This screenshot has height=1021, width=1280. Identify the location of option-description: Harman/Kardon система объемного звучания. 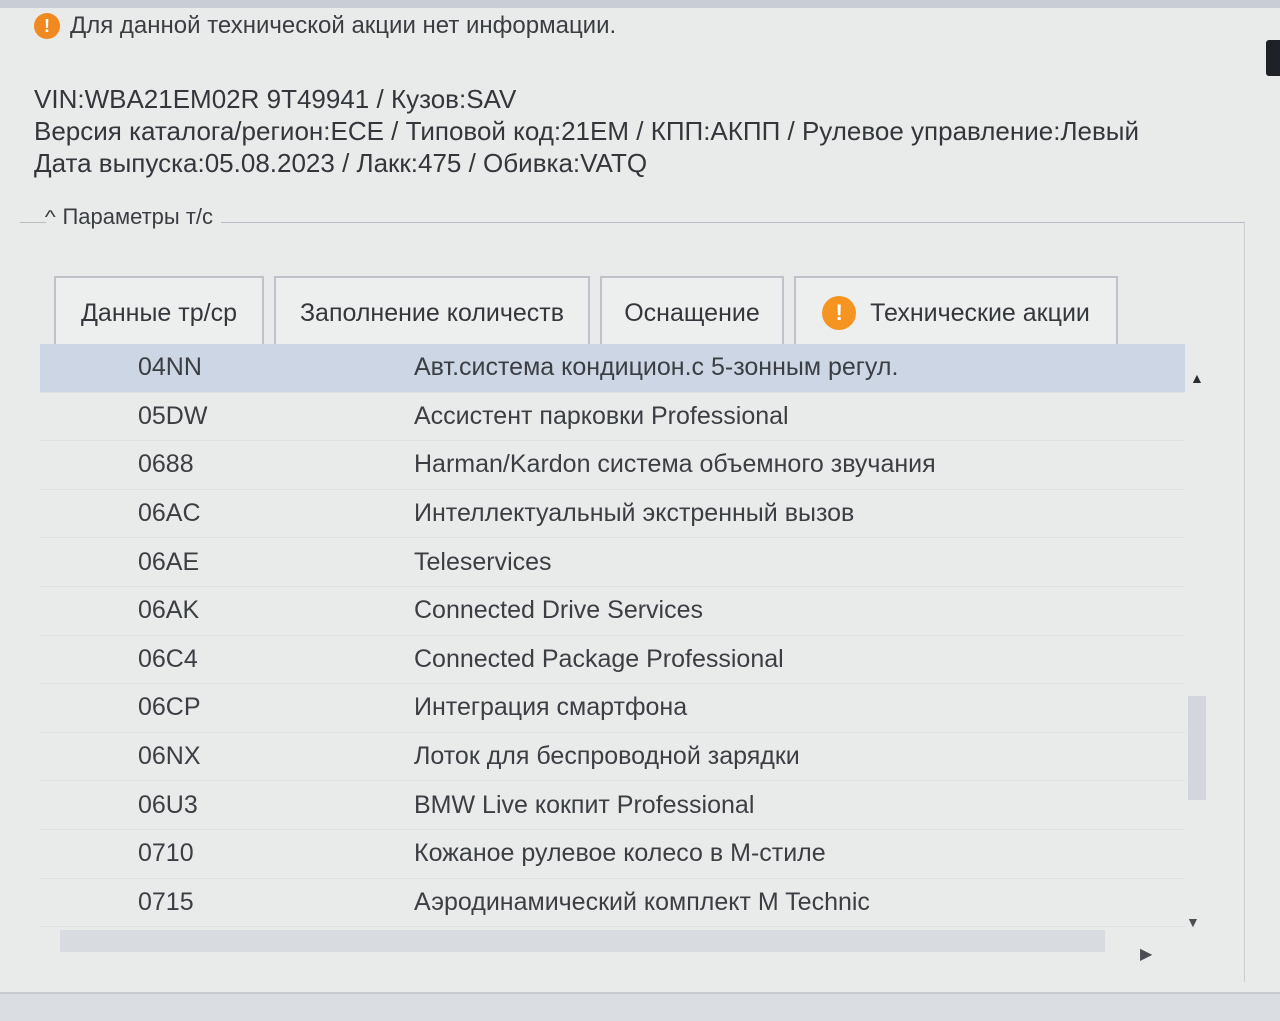
(675, 464).